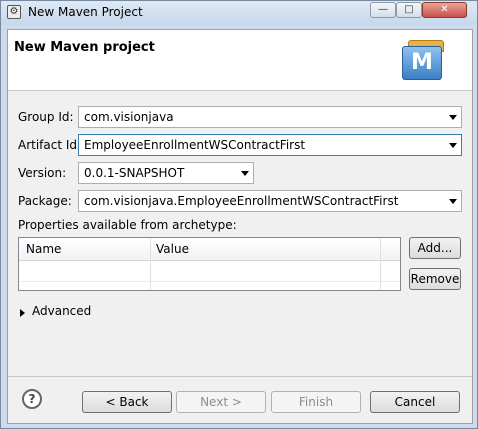  Describe the element at coordinates (42, 173) in the screenshot. I see `version-label: Version:` at that location.